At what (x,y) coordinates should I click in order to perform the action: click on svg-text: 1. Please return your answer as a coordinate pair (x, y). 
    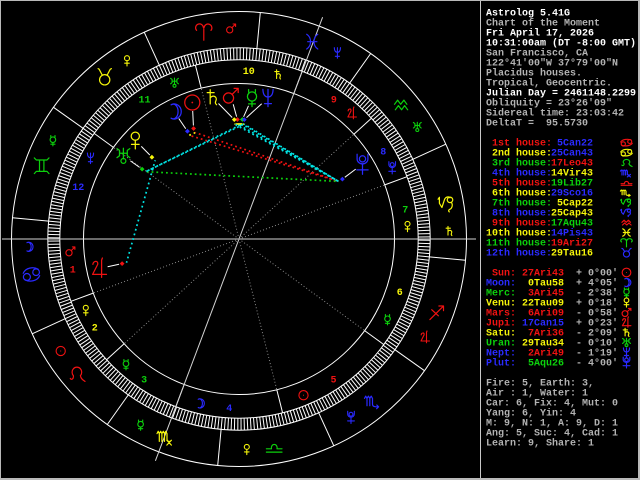
    Looking at the image, I should click on (73, 270).